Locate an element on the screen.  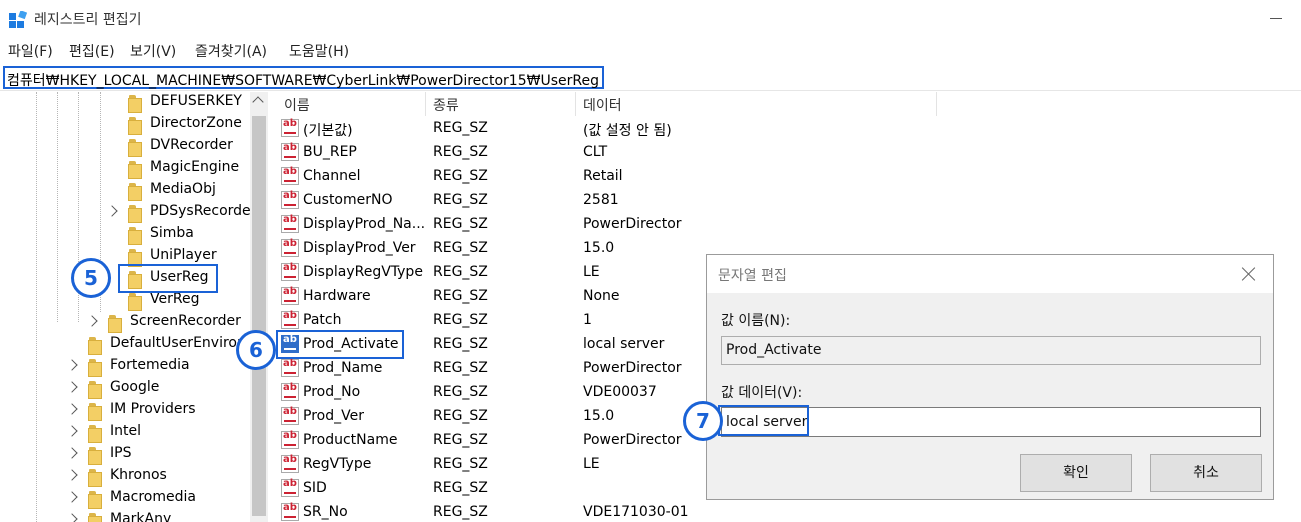
tree-item-mediaobj: MediaObj is located at coordinates (125, 191).